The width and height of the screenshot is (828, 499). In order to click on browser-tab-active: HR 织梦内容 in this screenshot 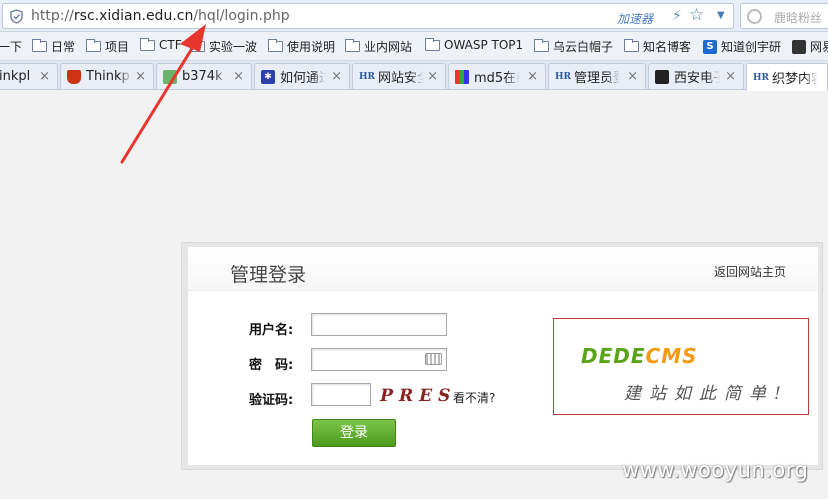, I will do `click(787, 77)`.